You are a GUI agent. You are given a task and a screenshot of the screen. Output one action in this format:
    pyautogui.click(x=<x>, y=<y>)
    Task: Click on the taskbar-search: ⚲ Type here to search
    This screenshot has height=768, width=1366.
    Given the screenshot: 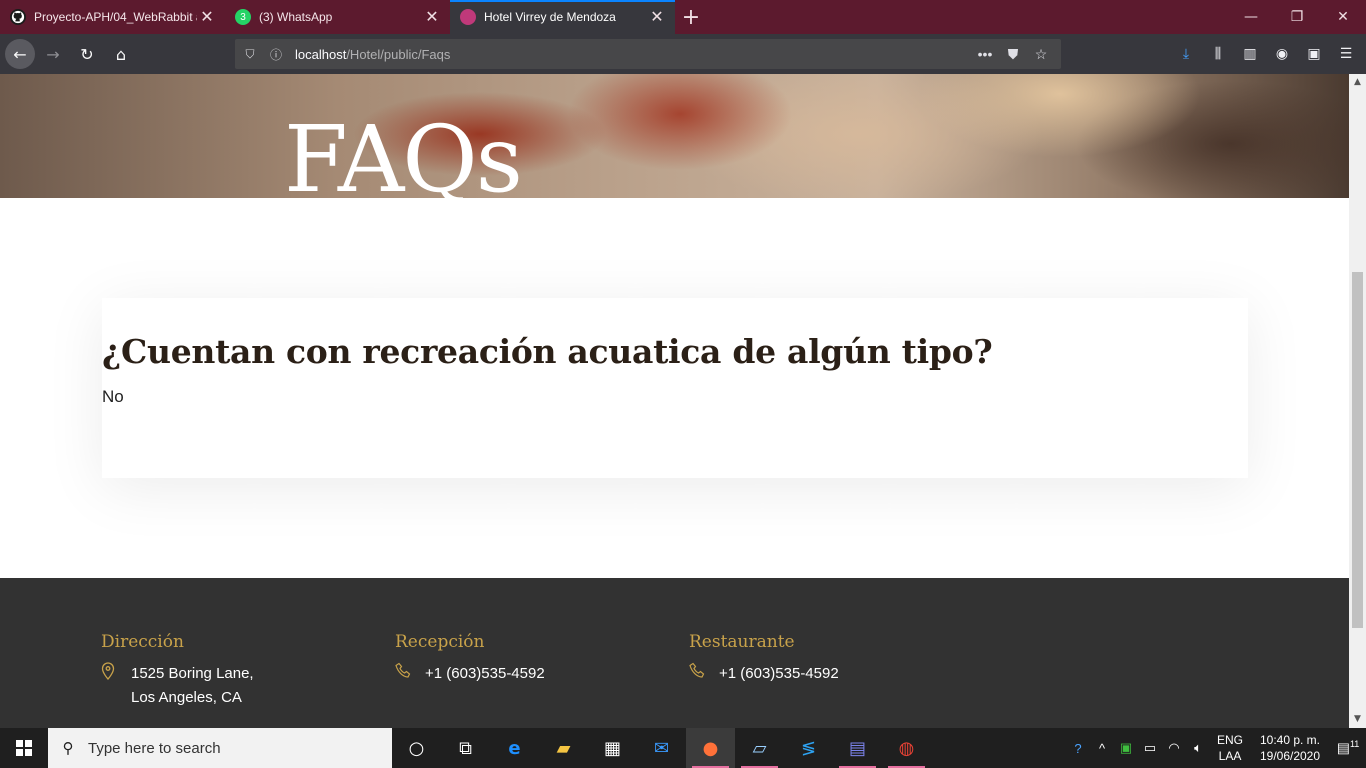 What is the action you would take?
    pyautogui.click(x=220, y=748)
    